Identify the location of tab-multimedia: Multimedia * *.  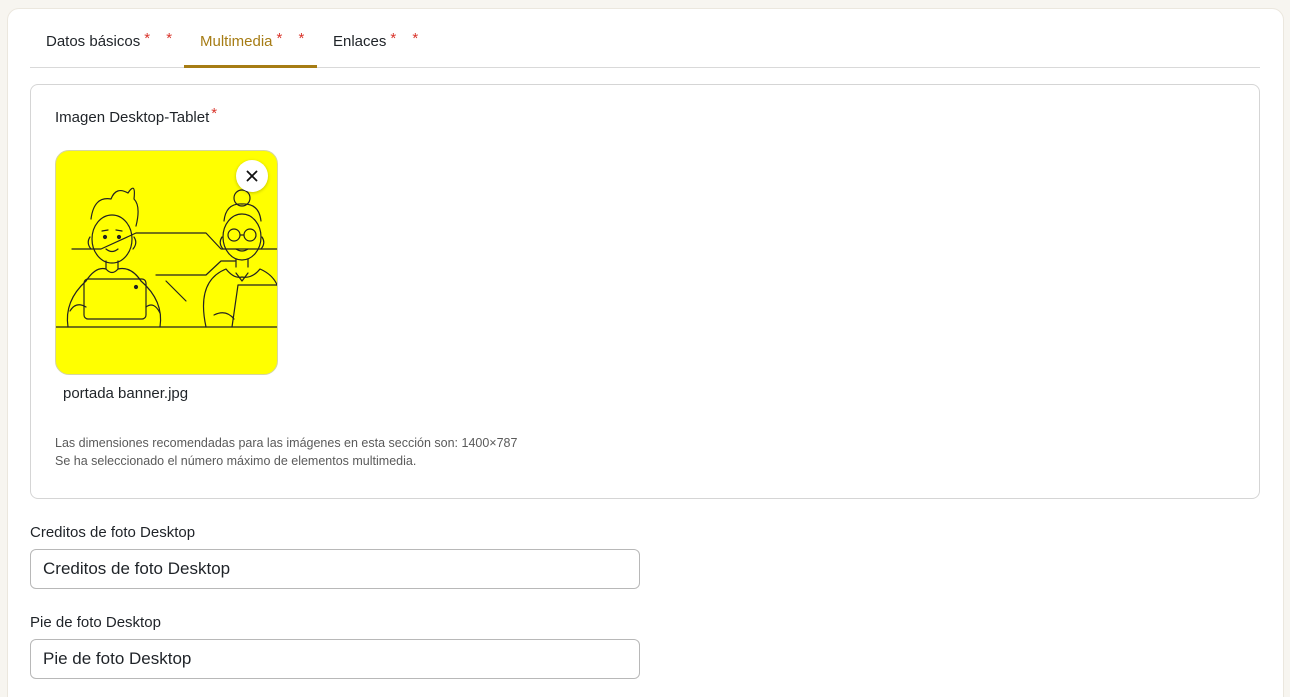
(250, 44).